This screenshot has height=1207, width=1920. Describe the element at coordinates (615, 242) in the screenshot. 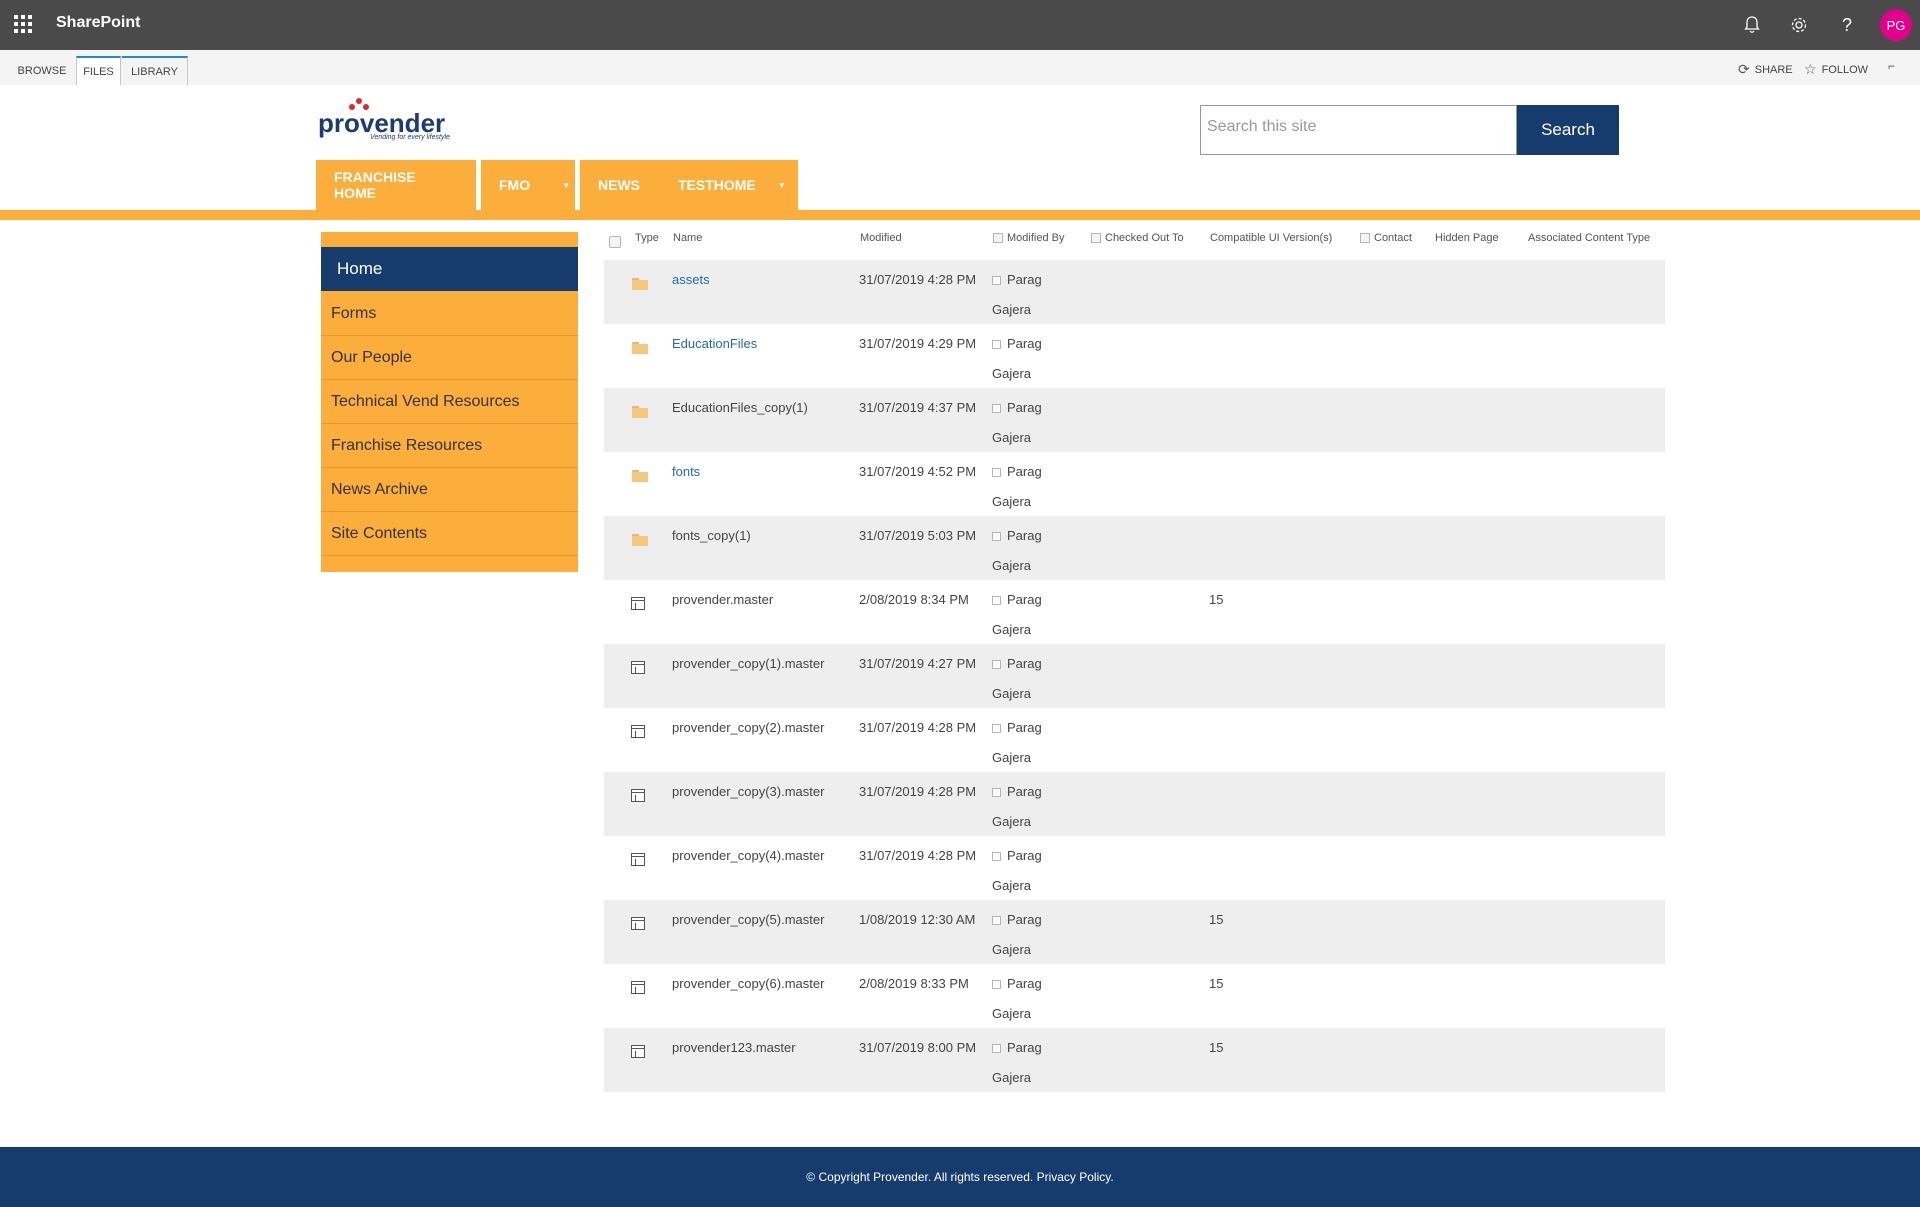

I see `select-all-checkbox` at that location.